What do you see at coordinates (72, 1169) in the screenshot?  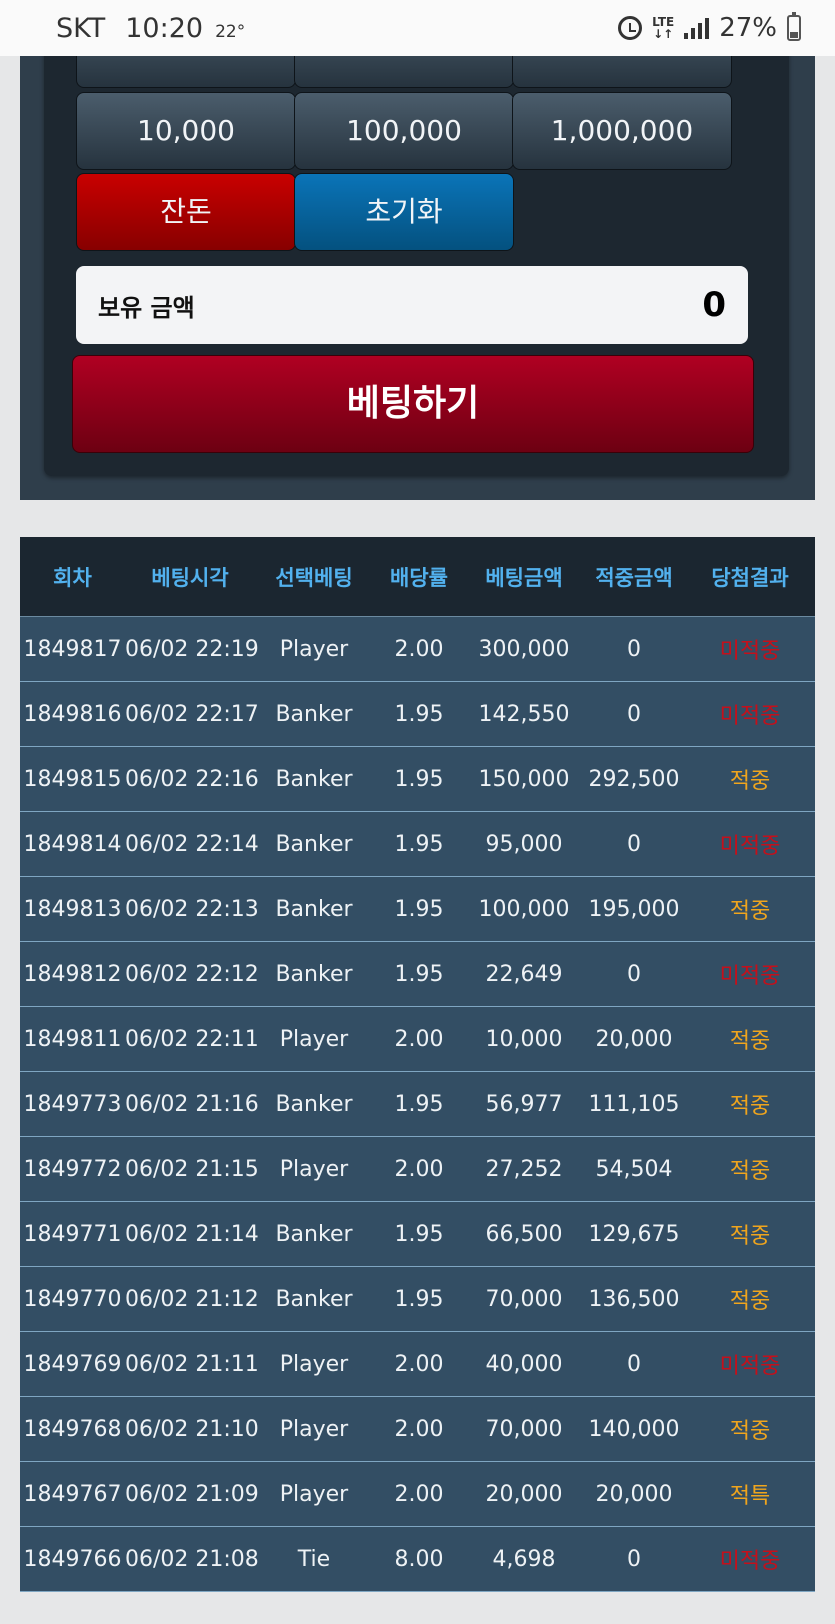 I see `cell-round: 1849772` at bounding box center [72, 1169].